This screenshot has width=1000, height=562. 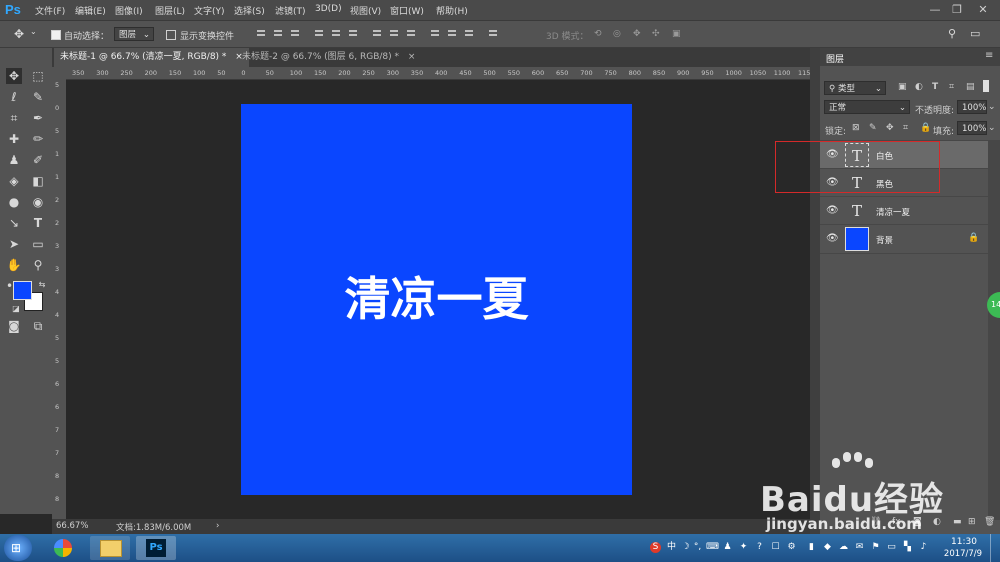 I want to click on align-left-icon, so click(x=319, y=34).